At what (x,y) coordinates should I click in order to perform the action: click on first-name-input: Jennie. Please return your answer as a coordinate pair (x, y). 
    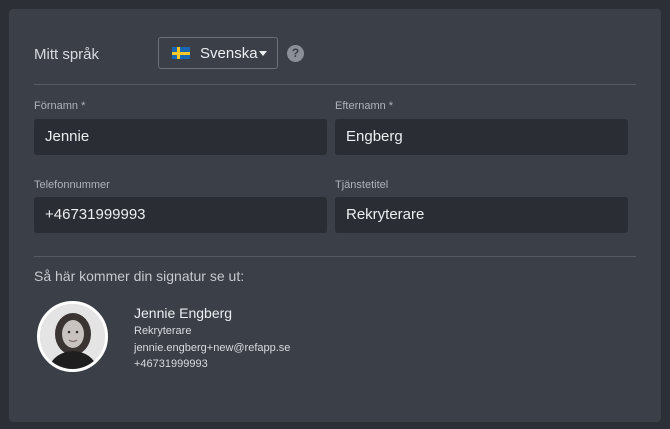
    Looking at the image, I should click on (180, 137).